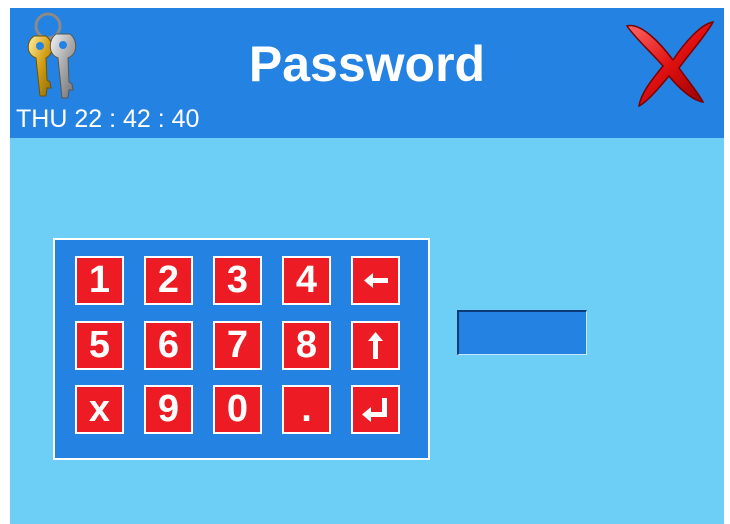  I want to click on key-8: 8, so click(306, 345).